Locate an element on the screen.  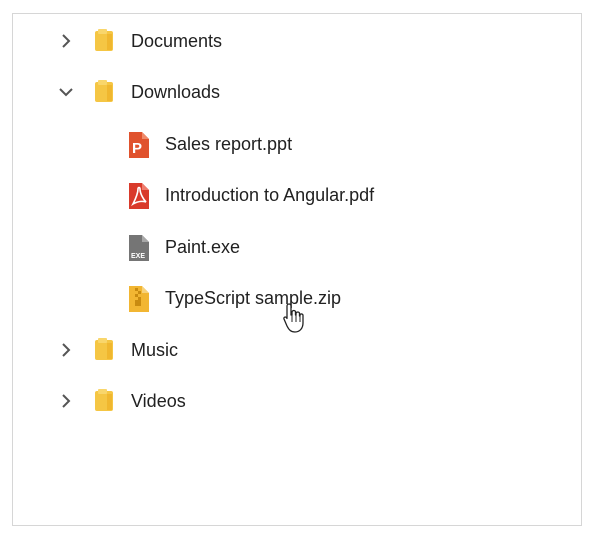
tree-node-sales-report: P Sales report.ppt is located at coordinates (297, 144).